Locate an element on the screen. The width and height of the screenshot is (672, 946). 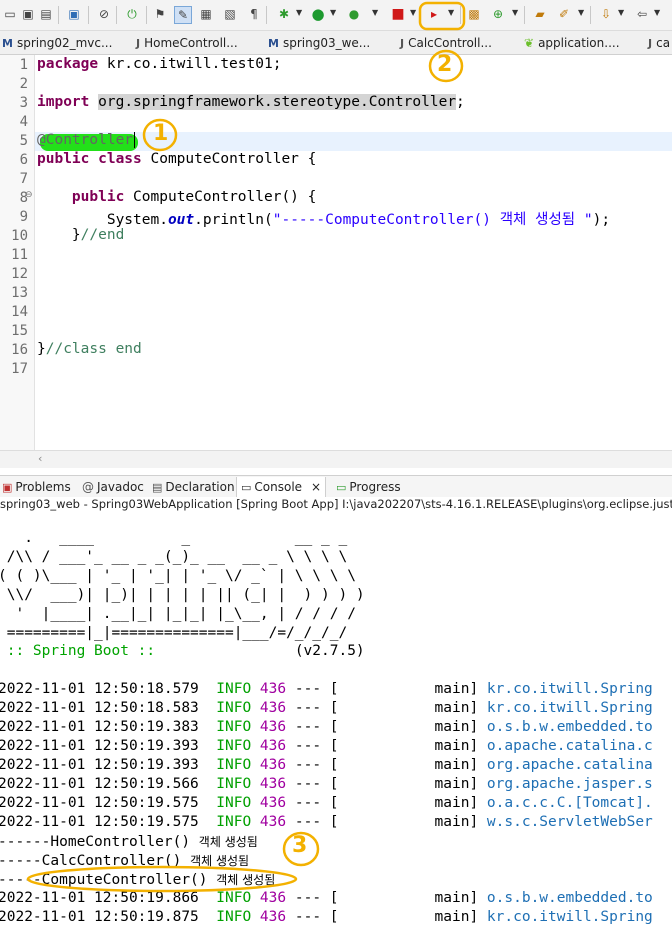
highlight-icon: ✎ is located at coordinates (183, 15).